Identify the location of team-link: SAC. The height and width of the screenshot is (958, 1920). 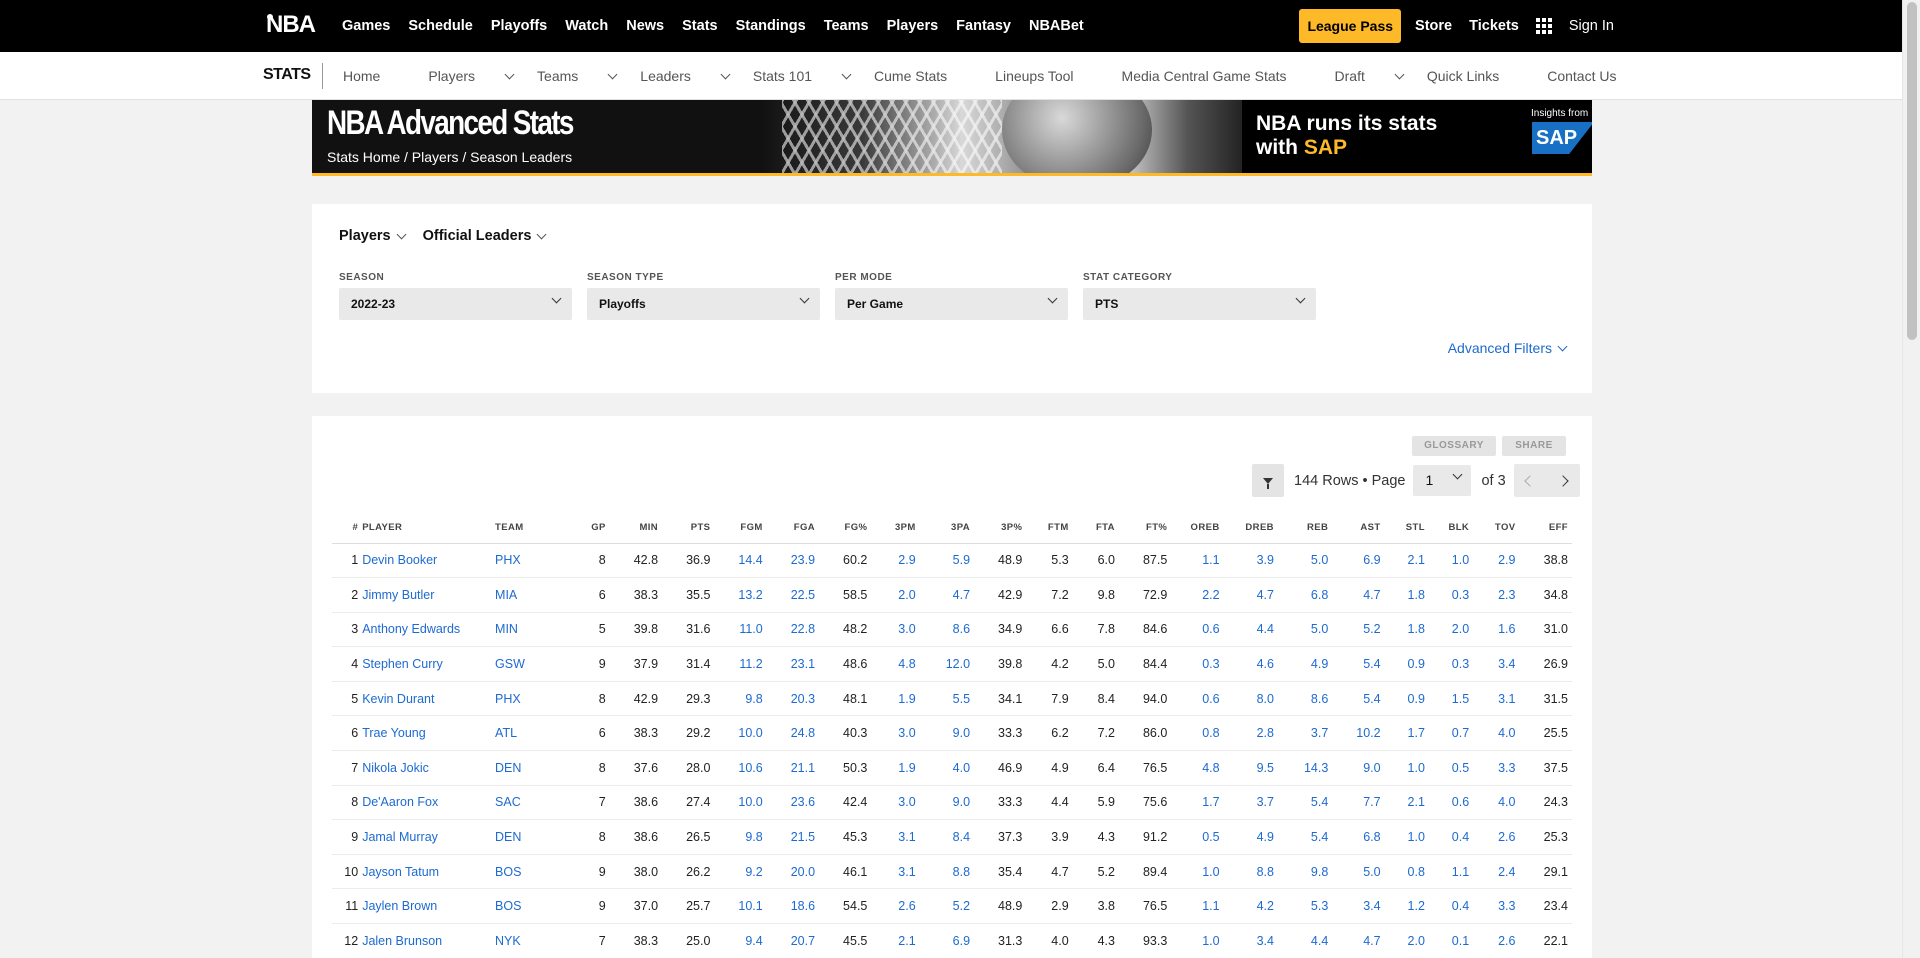
(531, 803).